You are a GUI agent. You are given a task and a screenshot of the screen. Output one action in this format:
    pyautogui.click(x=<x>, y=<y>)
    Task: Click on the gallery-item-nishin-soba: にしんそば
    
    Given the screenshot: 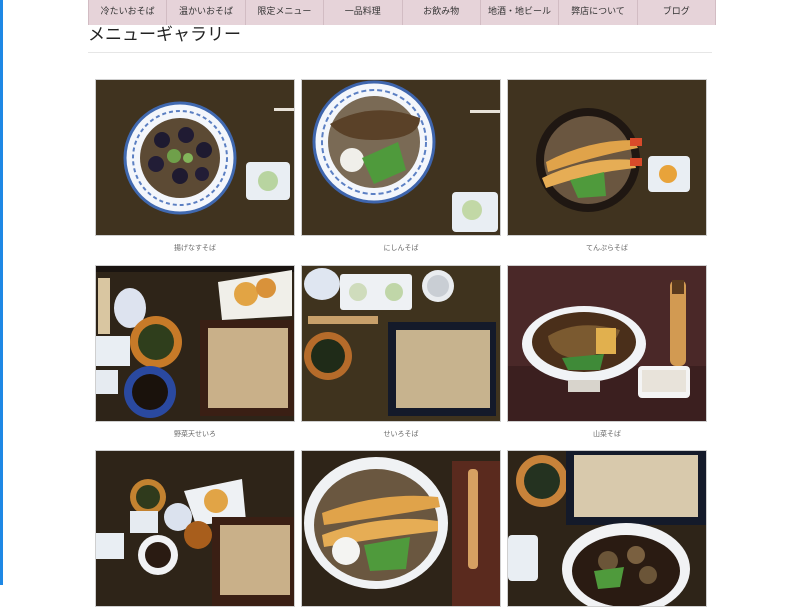 What is the action you would take?
    pyautogui.click(x=401, y=166)
    